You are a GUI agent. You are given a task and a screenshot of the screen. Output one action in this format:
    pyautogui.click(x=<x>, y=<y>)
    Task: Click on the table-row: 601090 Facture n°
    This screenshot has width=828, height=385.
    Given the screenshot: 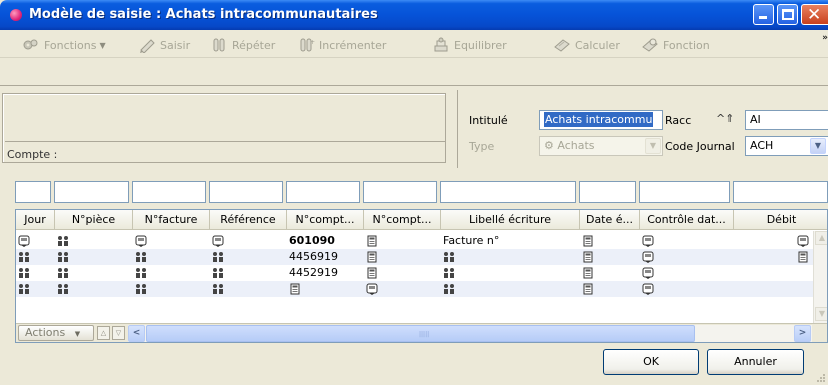 What is the action you would take?
    pyautogui.click(x=421, y=241)
    